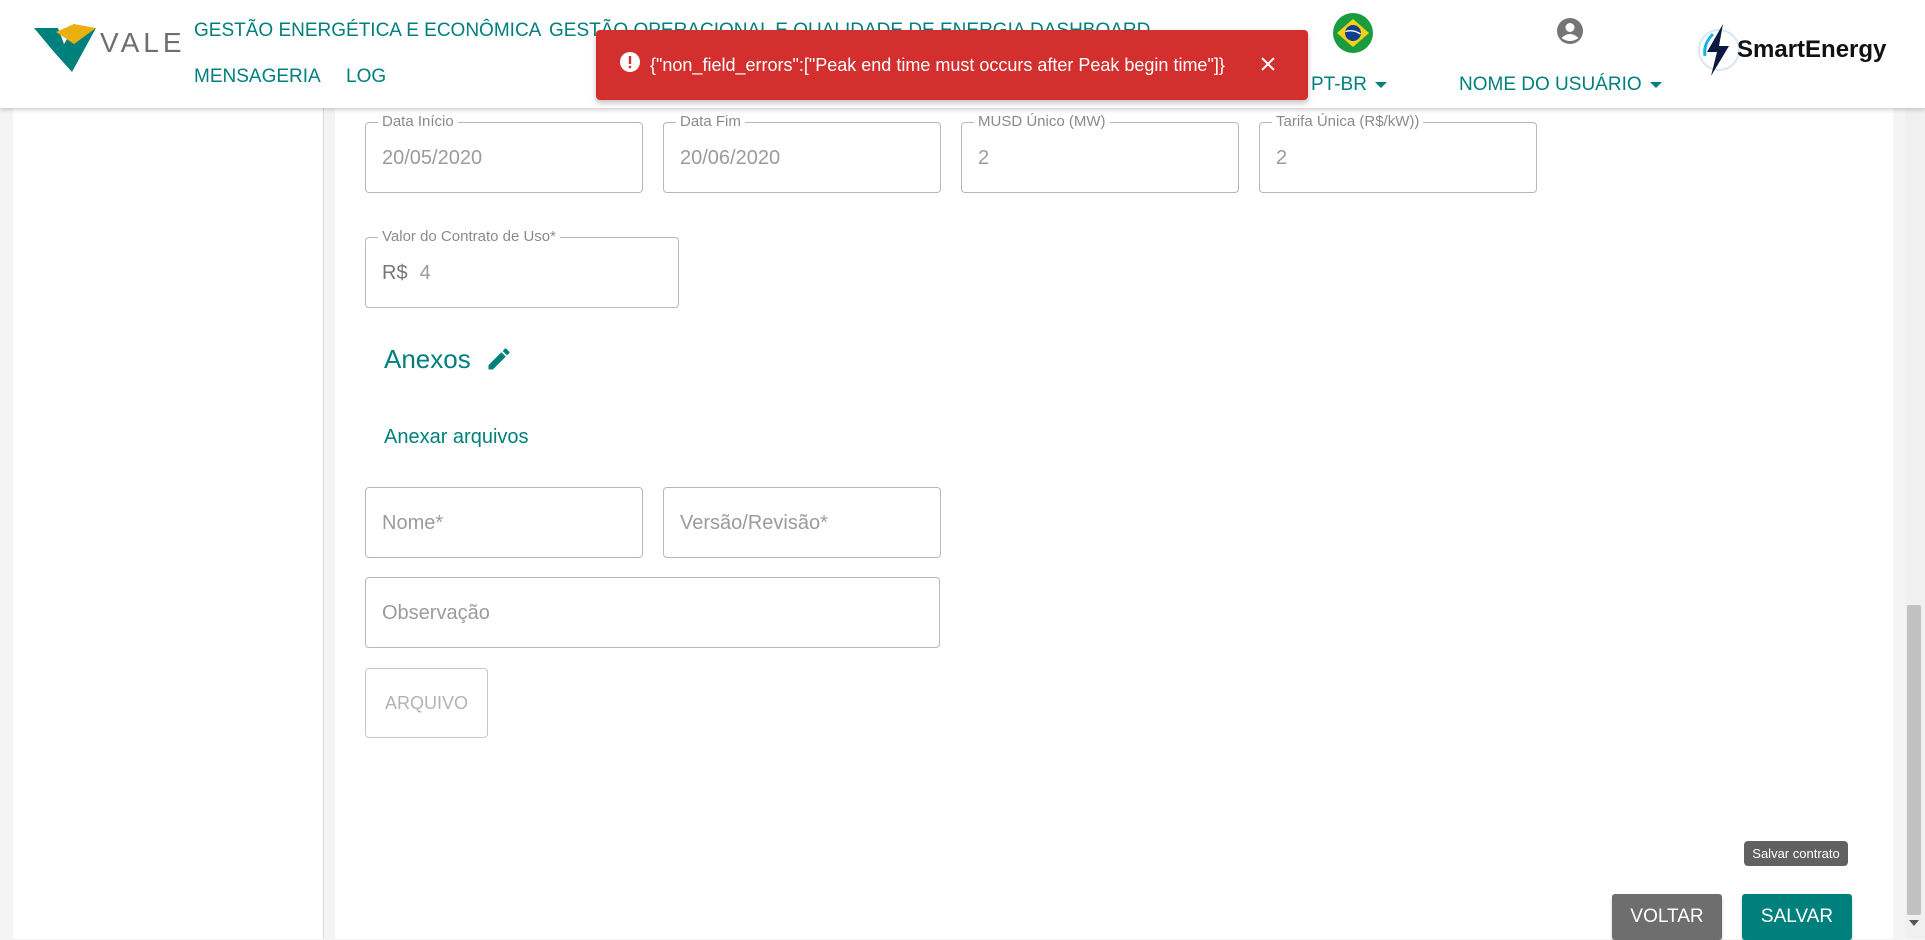 The image size is (1925, 940). What do you see at coordinates (710, 122) in the screenshot?
I see `field-label: Data Fim` at bounding box center [710, 122].